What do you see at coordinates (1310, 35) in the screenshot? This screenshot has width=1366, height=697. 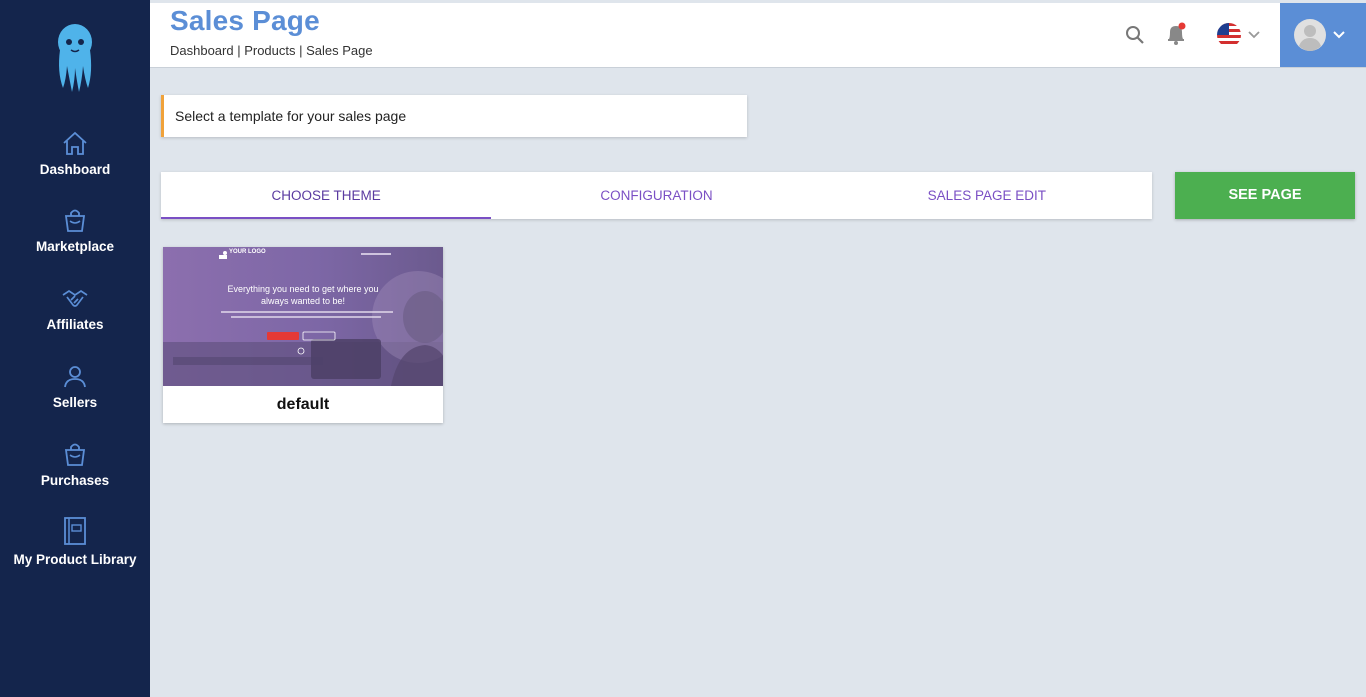 I see `avatar` at bounding box center [1310, 35].